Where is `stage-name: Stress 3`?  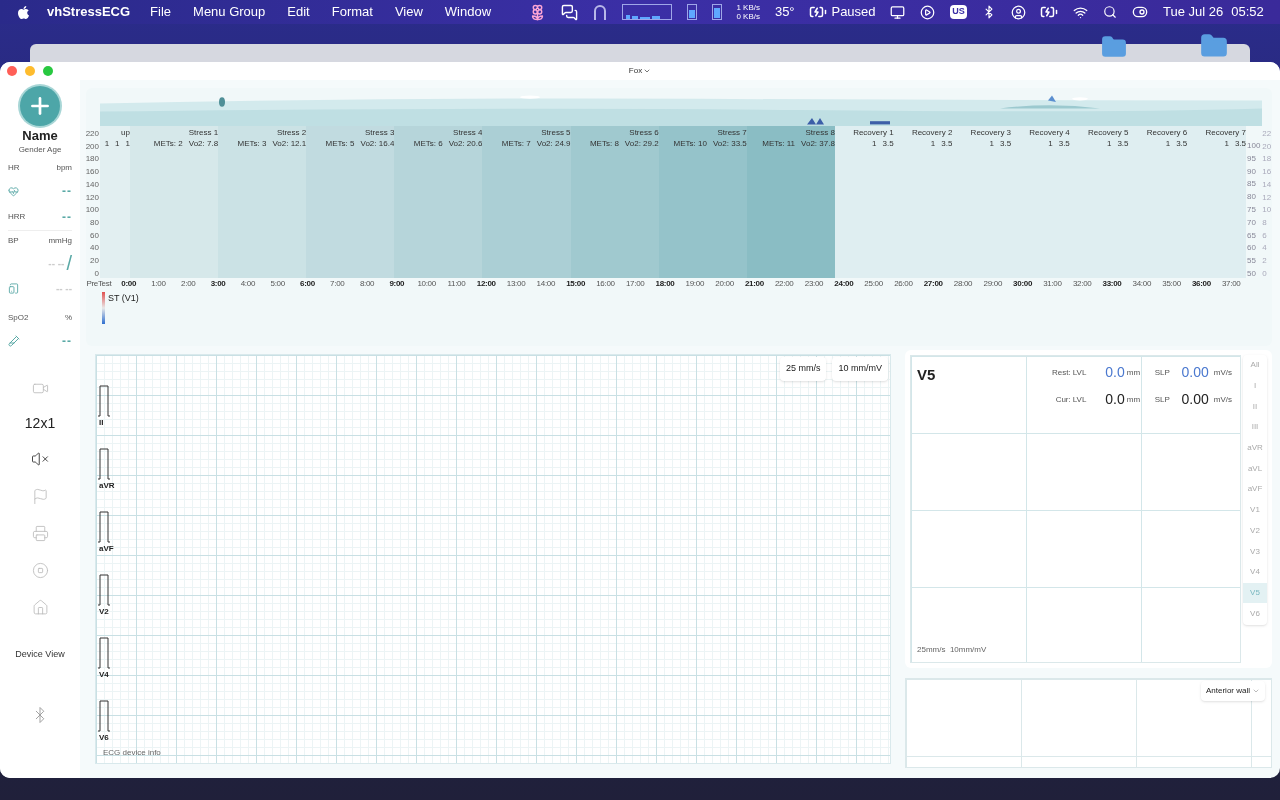 stage-name: Stress 3 is located at coordinates (380, 132).